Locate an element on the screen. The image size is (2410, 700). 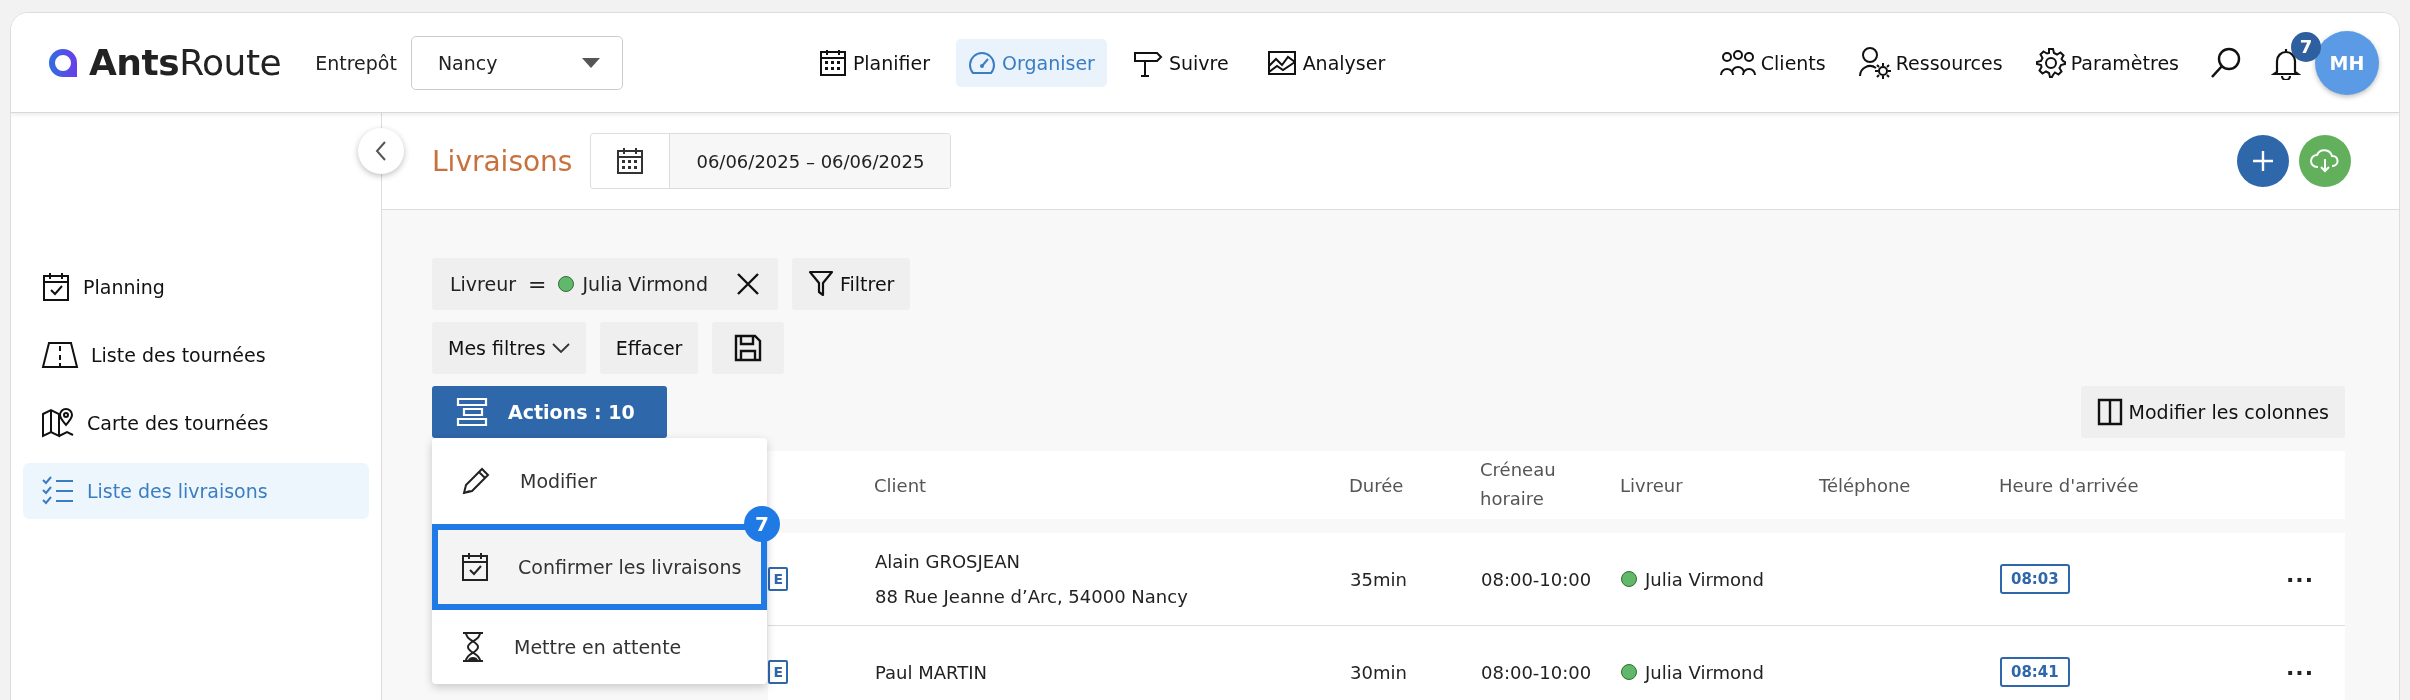
search-icon is located at coordinates (2226, 62).